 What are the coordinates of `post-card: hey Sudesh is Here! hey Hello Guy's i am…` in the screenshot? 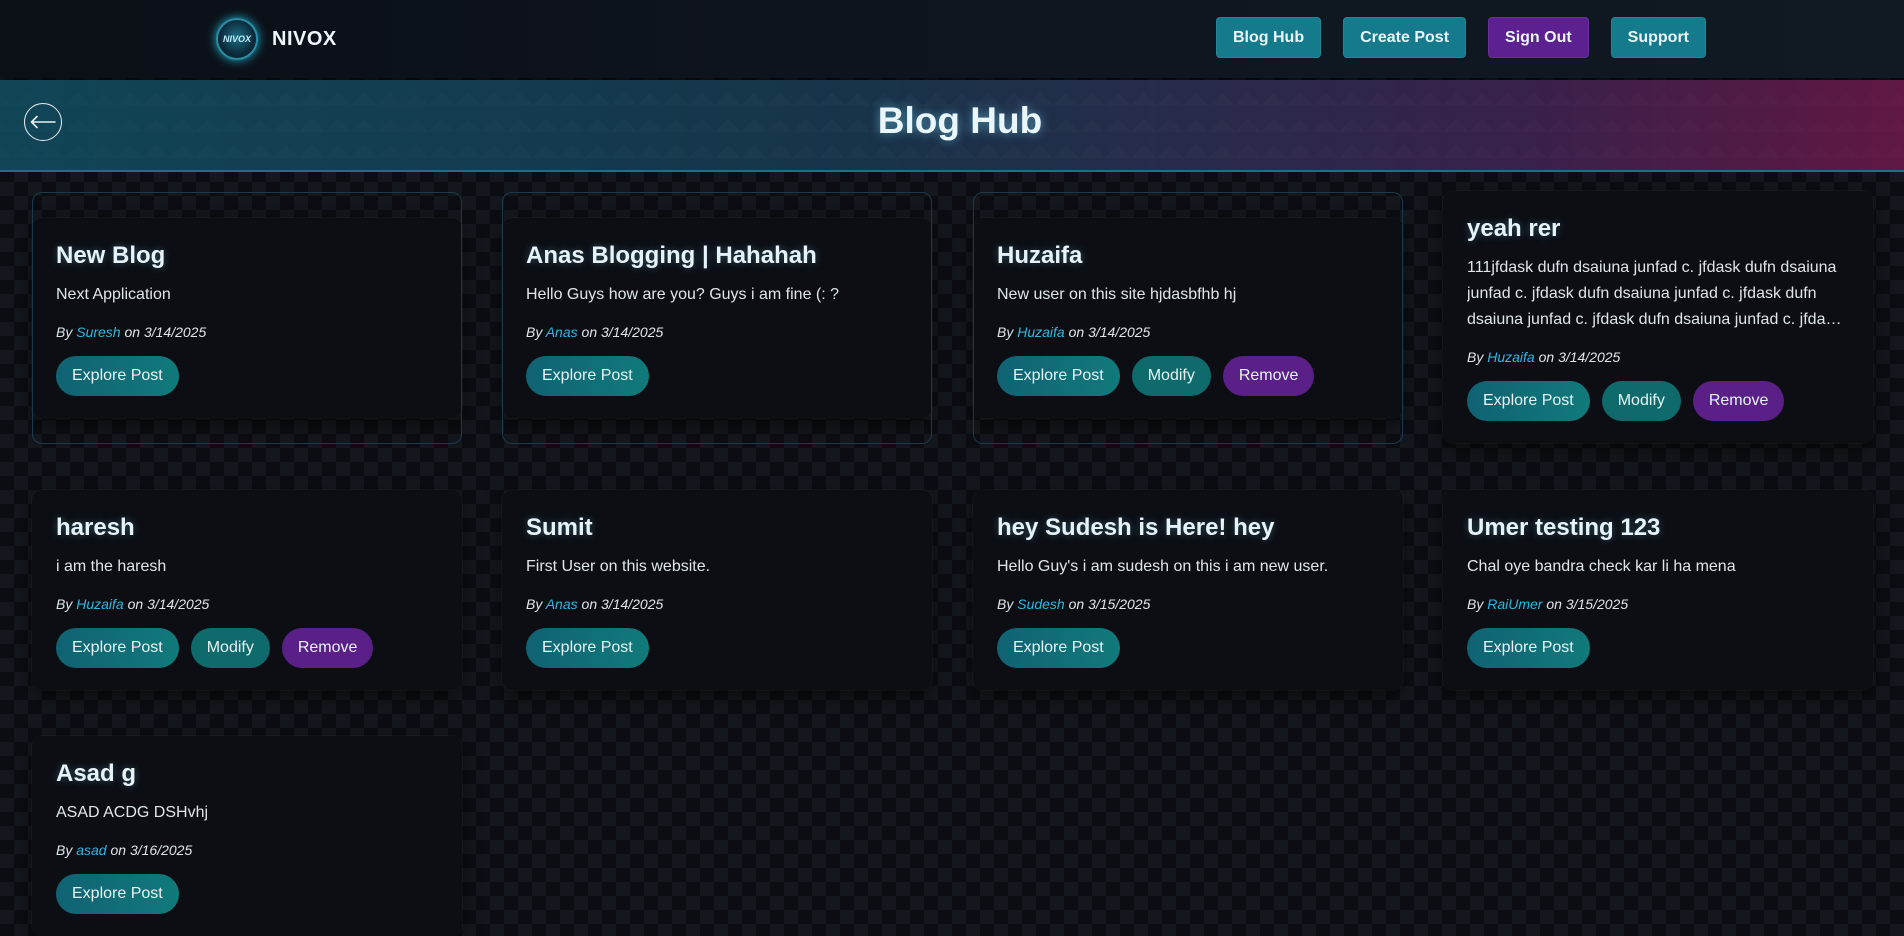 It's located at (1188, 590).